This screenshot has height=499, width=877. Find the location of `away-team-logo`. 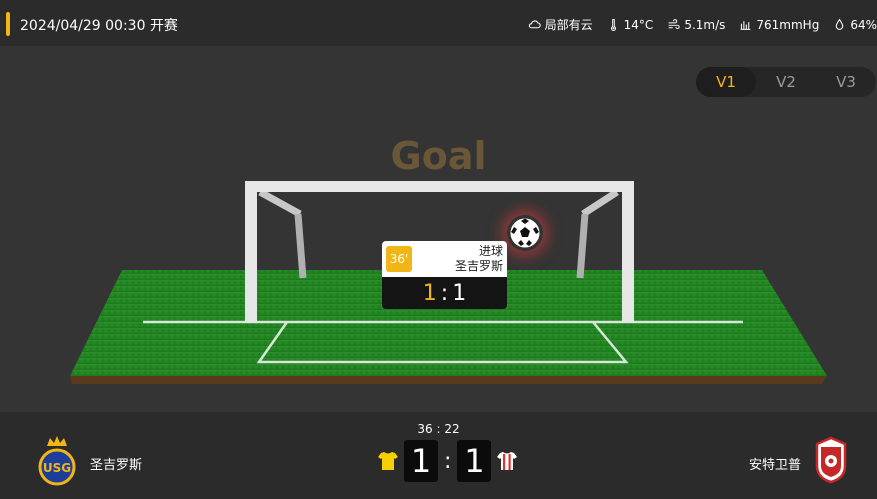

away-team-logo is located at coordinates (831, 460).